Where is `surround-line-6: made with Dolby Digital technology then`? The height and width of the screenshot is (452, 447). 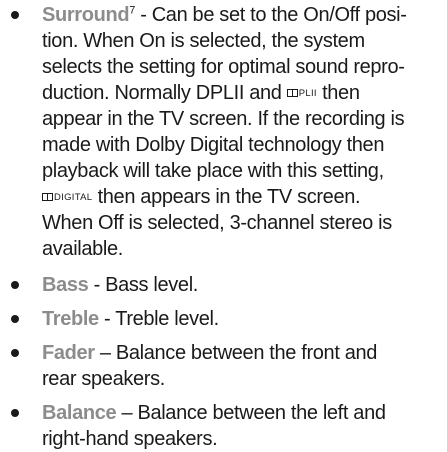
surround-line-6: made with Dolby Digital technology then is located at coordinates (213, 145).